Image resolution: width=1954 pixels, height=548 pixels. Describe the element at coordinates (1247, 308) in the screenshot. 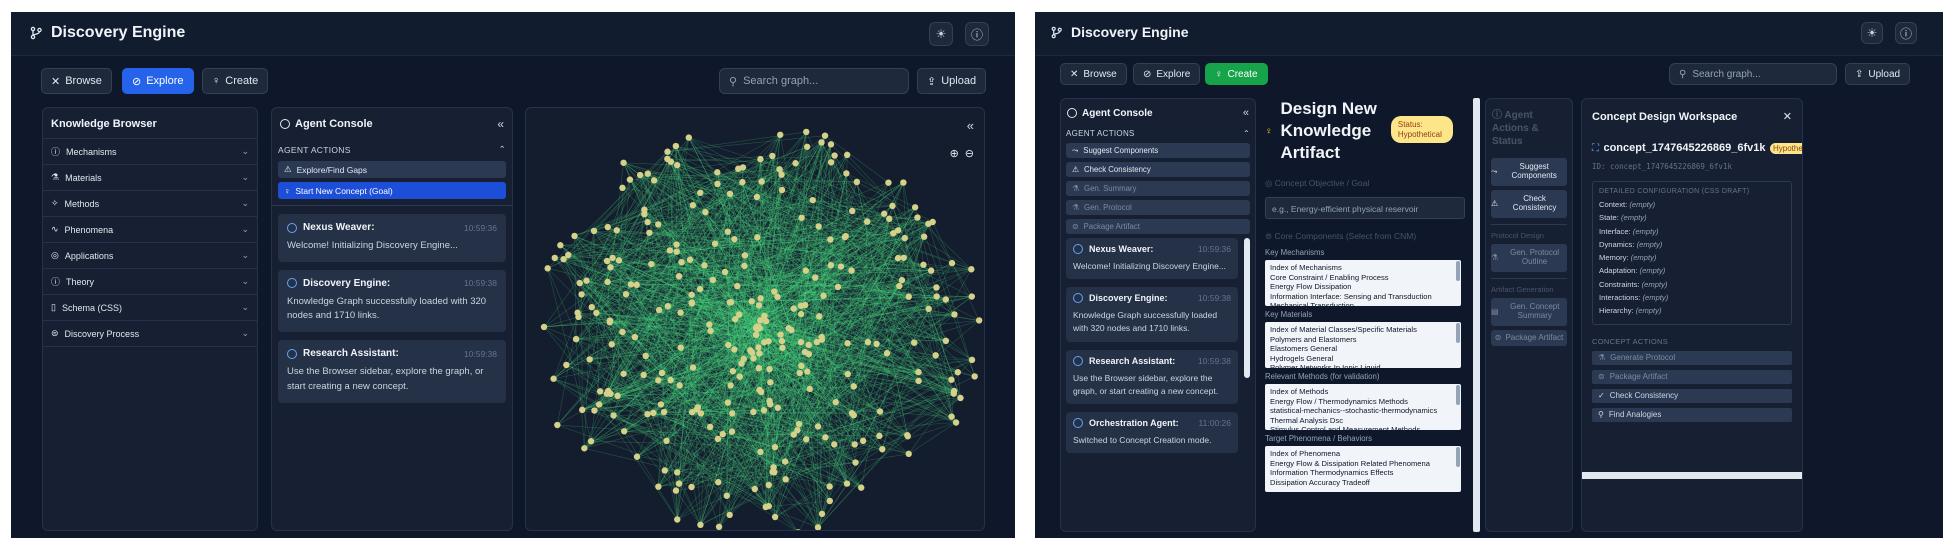

I see `scrollbar` at that location.